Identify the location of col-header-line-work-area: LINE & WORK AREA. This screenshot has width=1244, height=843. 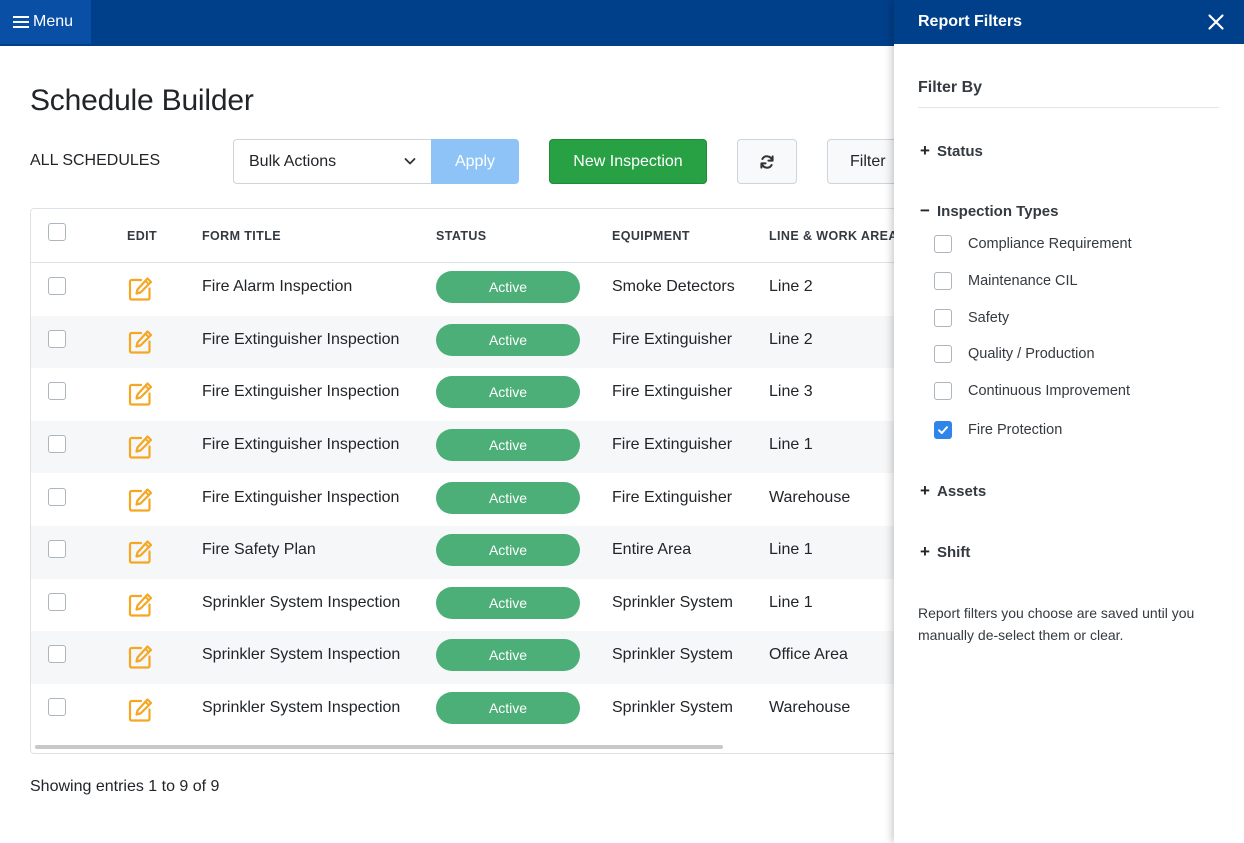
(833, 236).